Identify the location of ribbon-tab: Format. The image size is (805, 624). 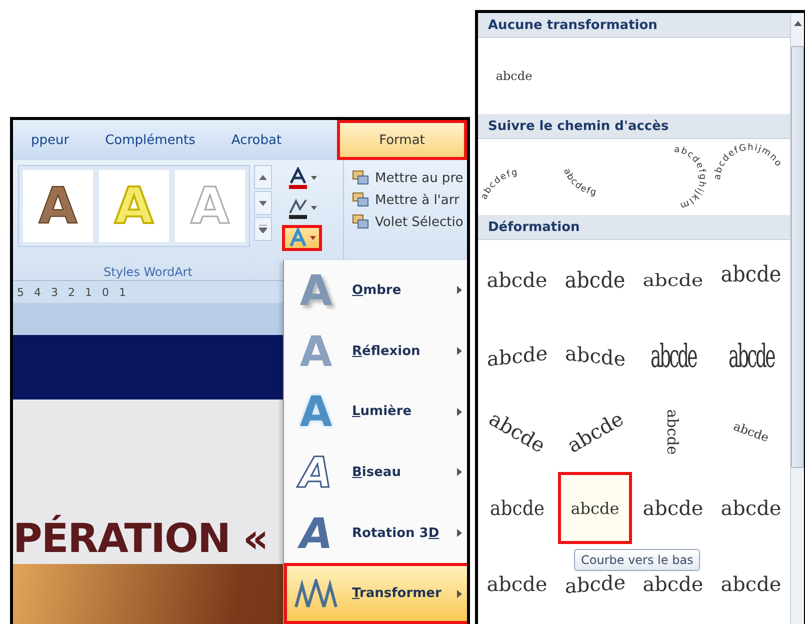
(402, 140).